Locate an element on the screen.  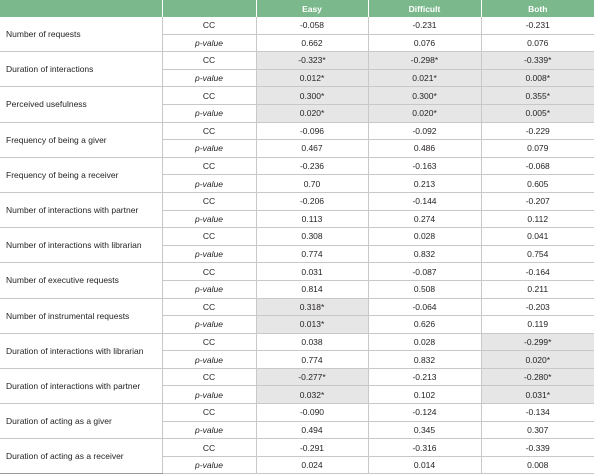
cc-value-cell: 0.028 is located at coordinates (425, 342).